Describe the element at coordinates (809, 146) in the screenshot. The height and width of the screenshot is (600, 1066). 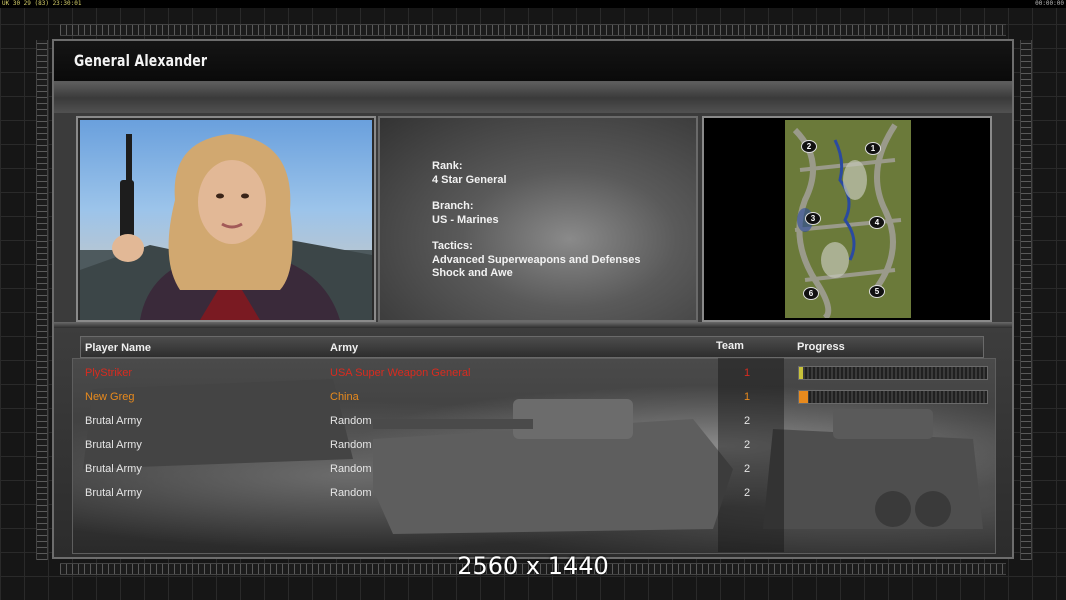
I see `start-position-marker: 2` at that location.